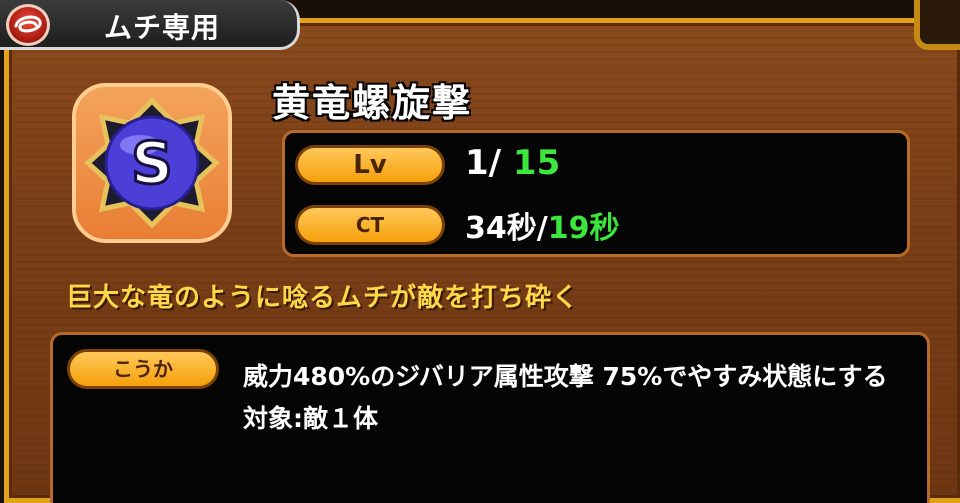  What do you see at coordinates (143, 369) in the screenshot?
I see `effect-label: こうか` at bounding box center [143, 369].